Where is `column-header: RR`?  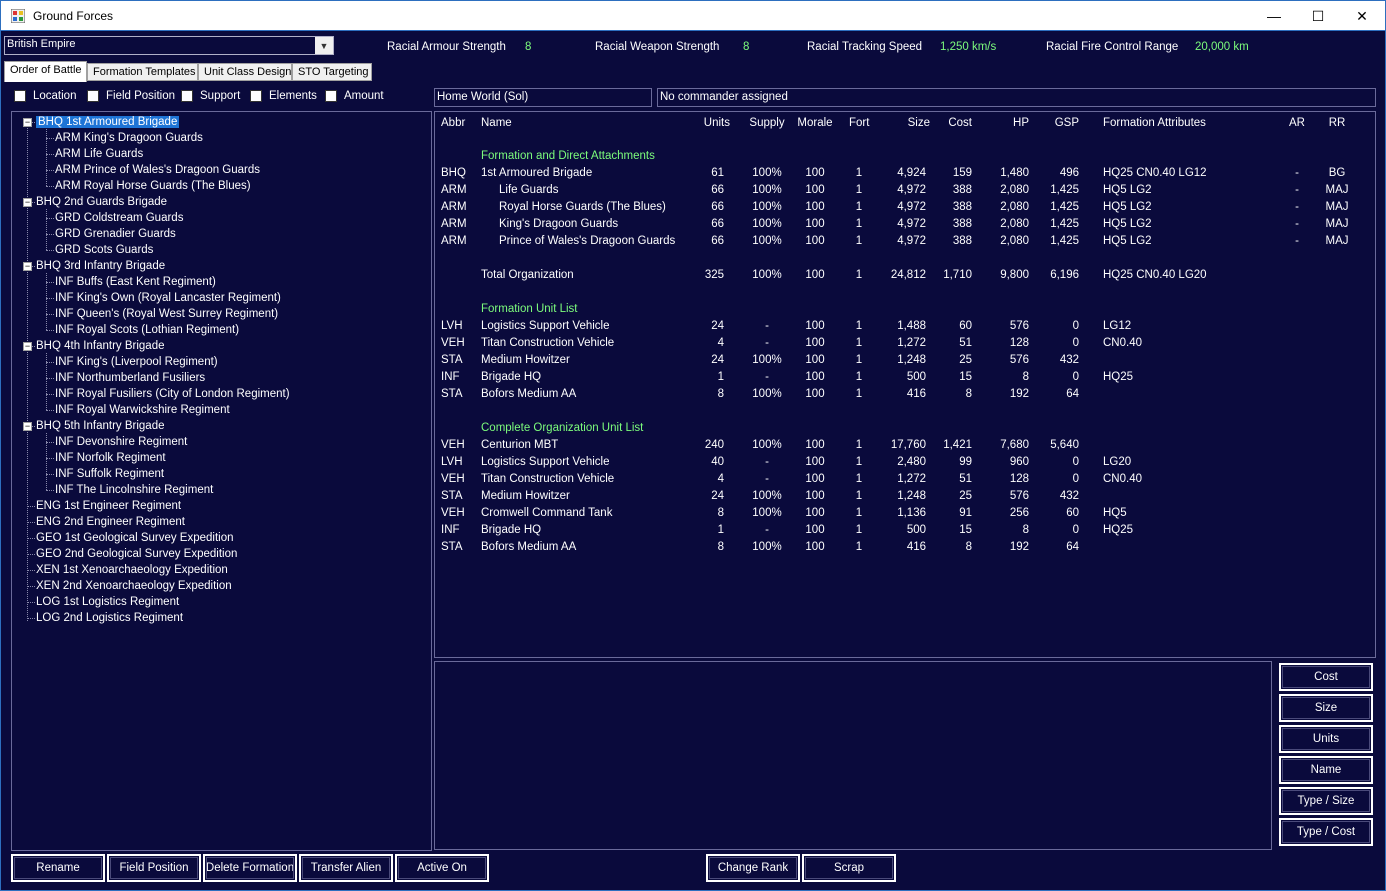 column-header: RR is located at coordinates (1337, 123).